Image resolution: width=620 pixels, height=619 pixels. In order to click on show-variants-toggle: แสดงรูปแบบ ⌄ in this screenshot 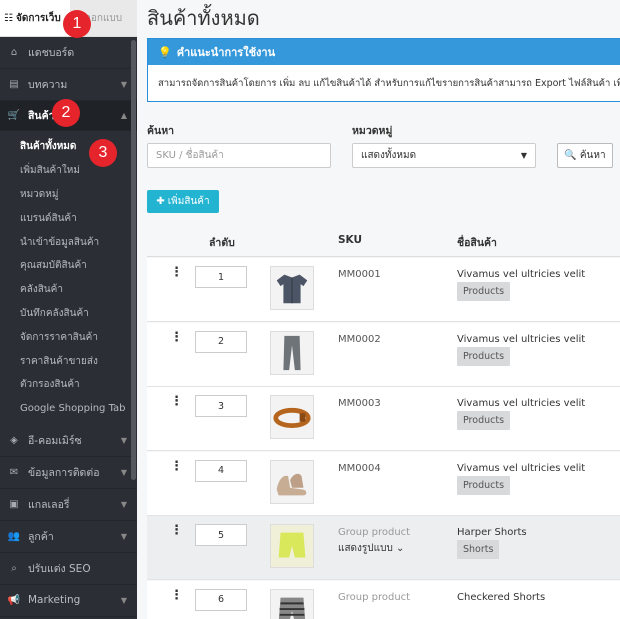, I will do `click(371, 548)`.